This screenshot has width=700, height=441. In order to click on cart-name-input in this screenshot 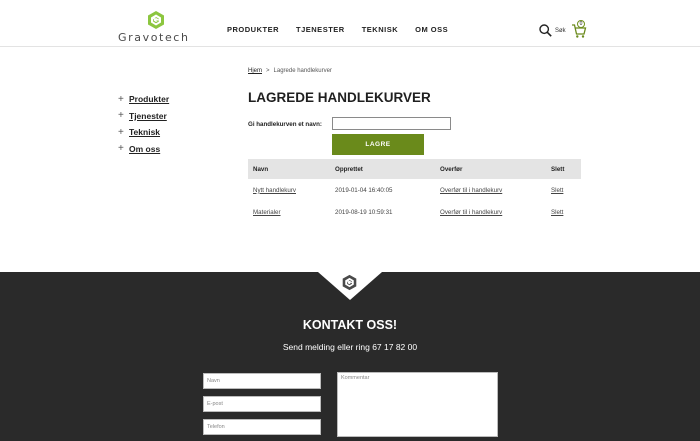, I will do `click(391, 123)`.